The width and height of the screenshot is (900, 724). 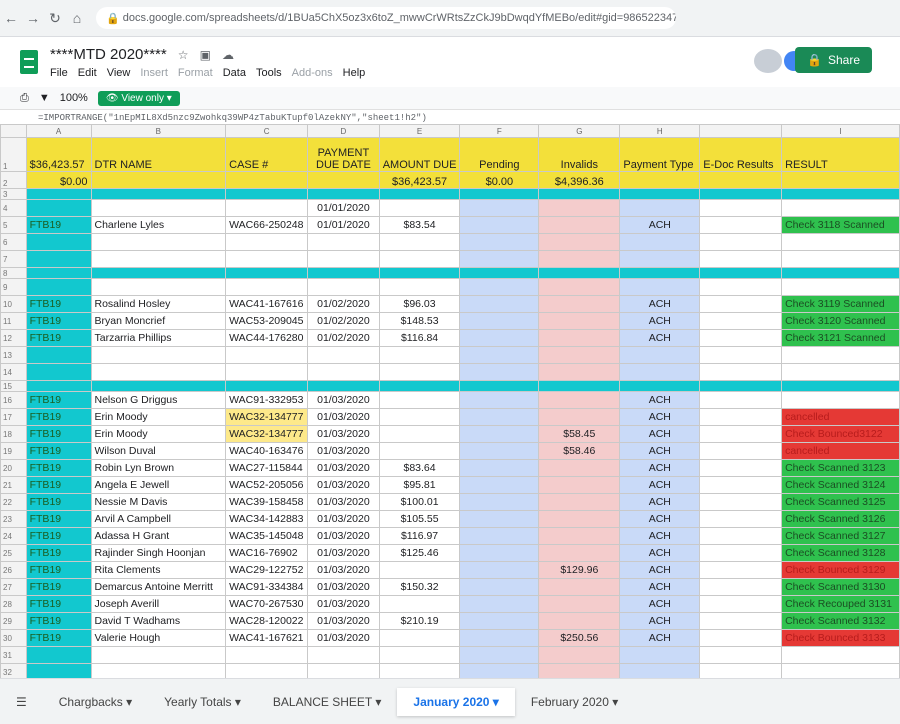 What do you see at coordinates (205, 55) in the screenshot?
I see `move-folder-icon: ▣` at bounding box center [205, 55].